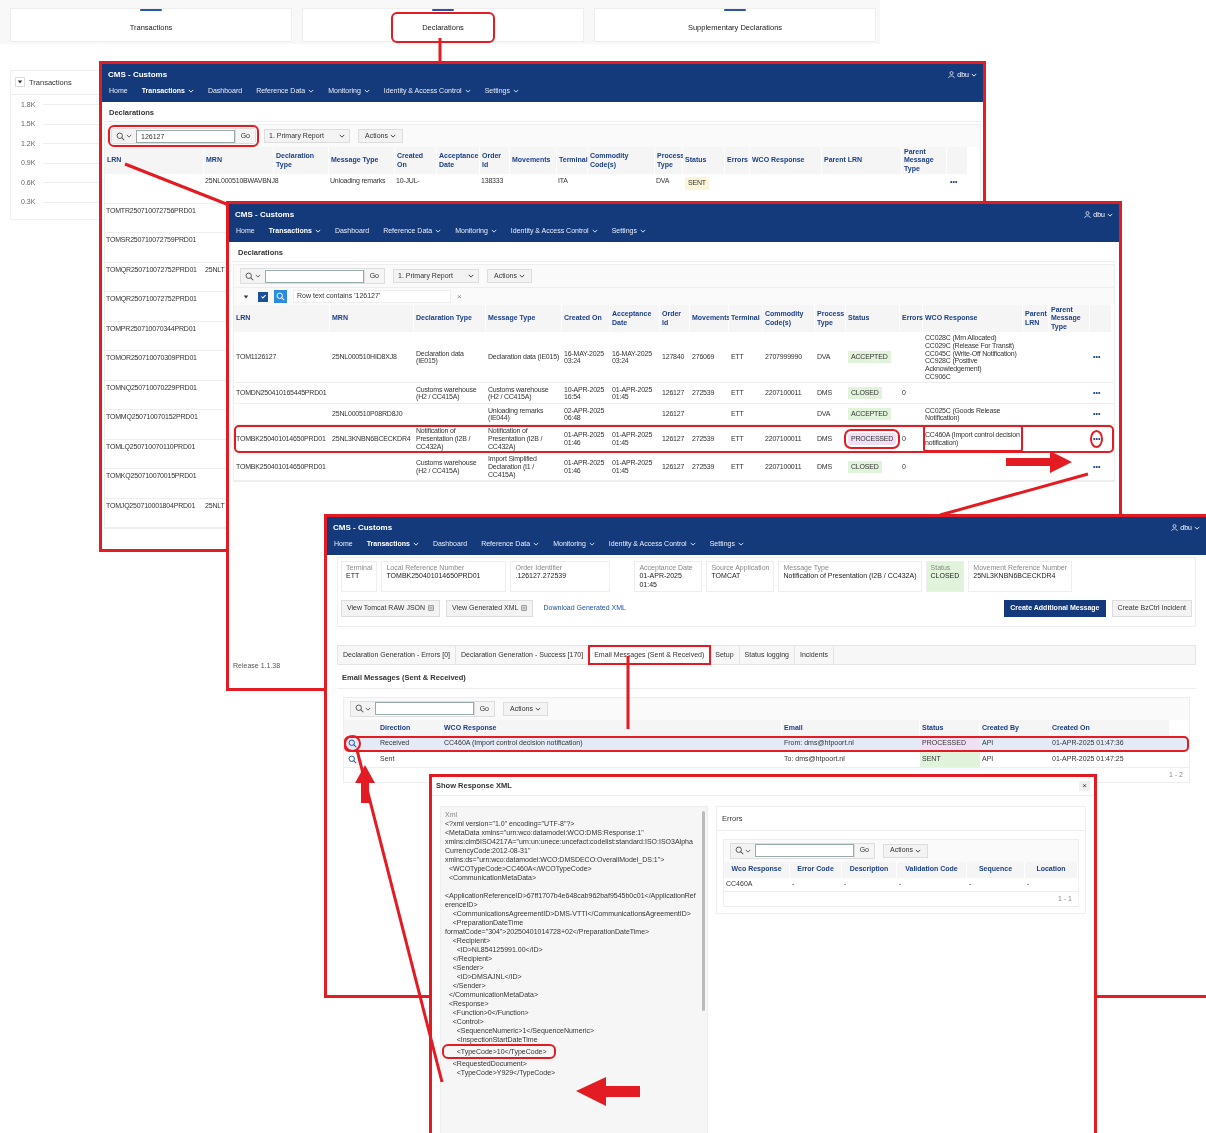 The width and height of the screenshot is (1206, 1133). What do you see at coordinates (1084, 786) in the screenshot?
I see `close-button: ×` at bounding box center [1084, 786].